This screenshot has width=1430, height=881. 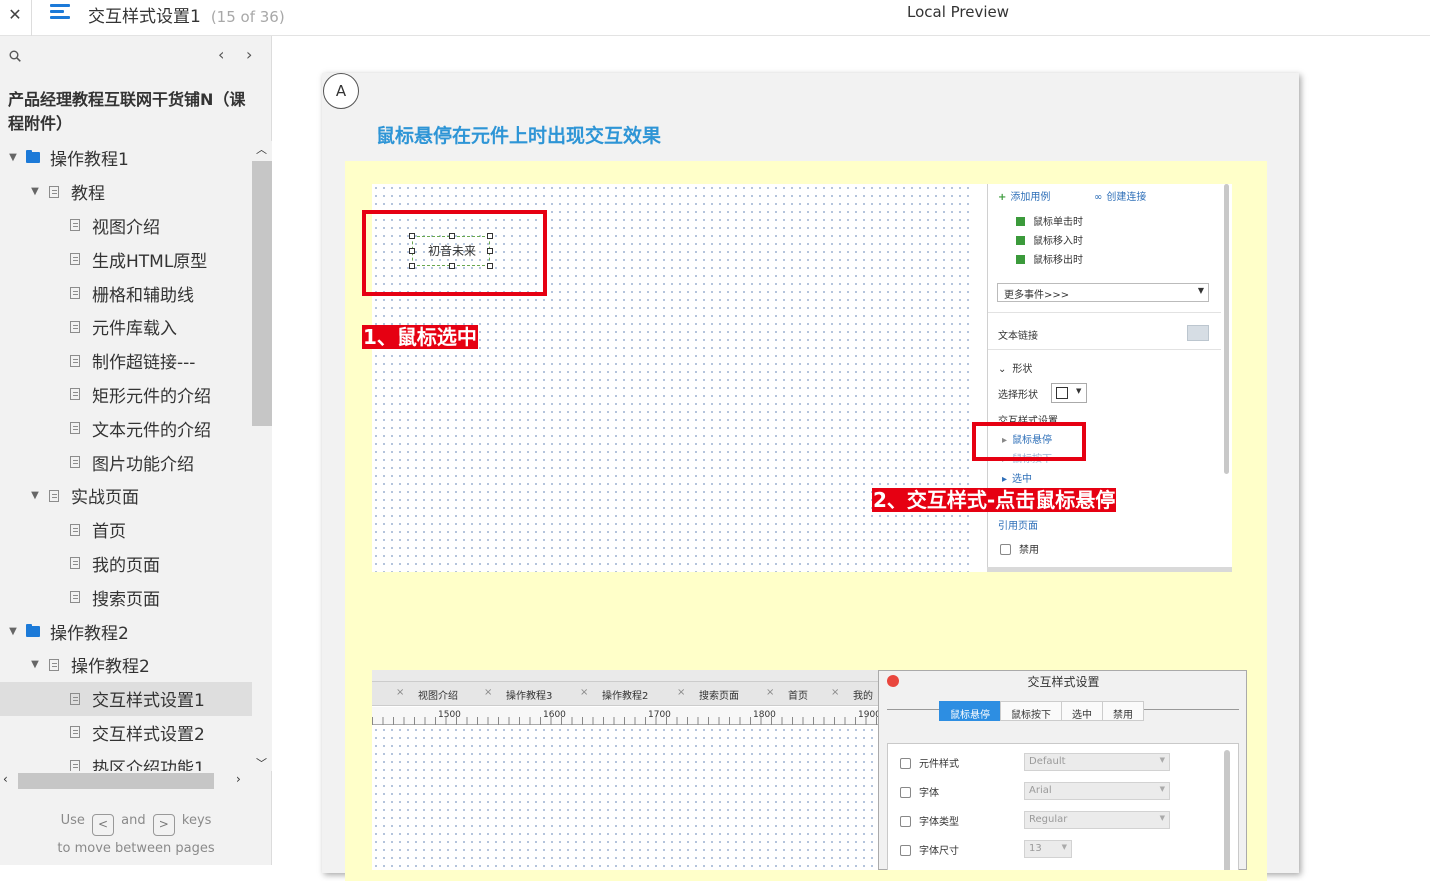 What do you see at coordinates (929, 849) in the screenshot?
I see `style-option-checkbox: 字体尺寸` at bounding box center [929, 849].